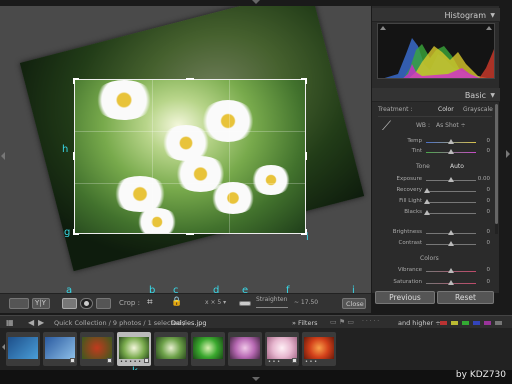 This screenshot has height=384, width=512. What do you see at coordinates (342, 322) in the screenshot?
I see `flag-filter-icons: ▭ ⚑ ▭` at bounding box center [342, 322].